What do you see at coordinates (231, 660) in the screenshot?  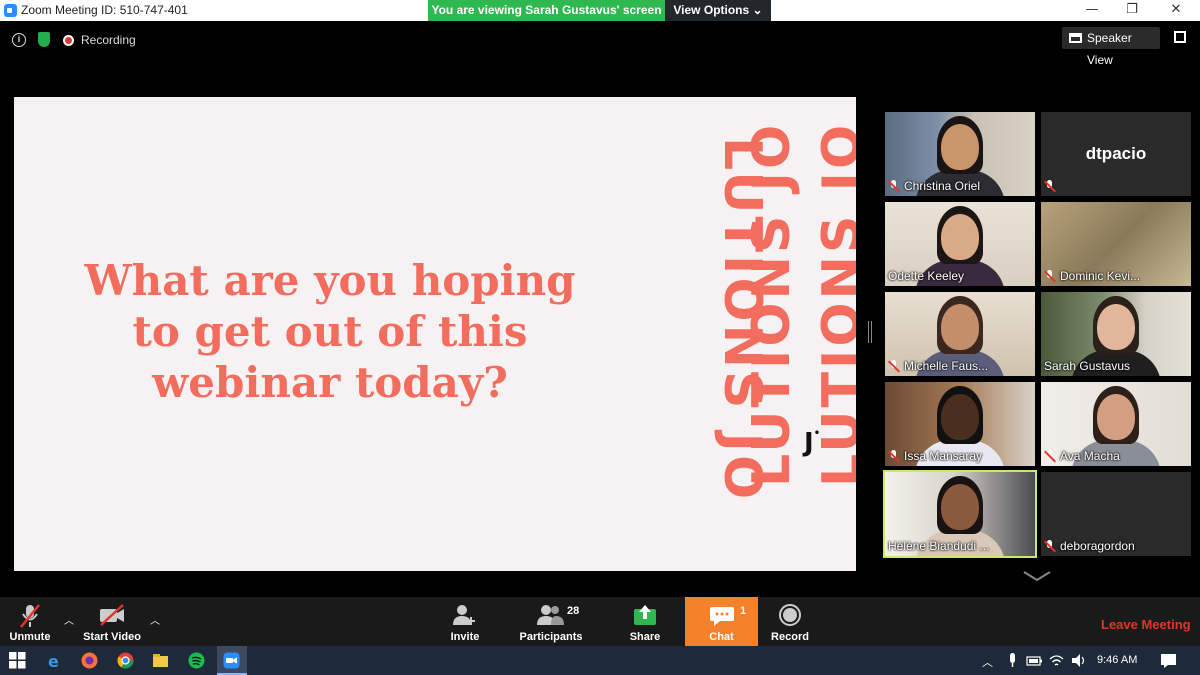 I see `zoom-icon` at bounding box center [231, 660].